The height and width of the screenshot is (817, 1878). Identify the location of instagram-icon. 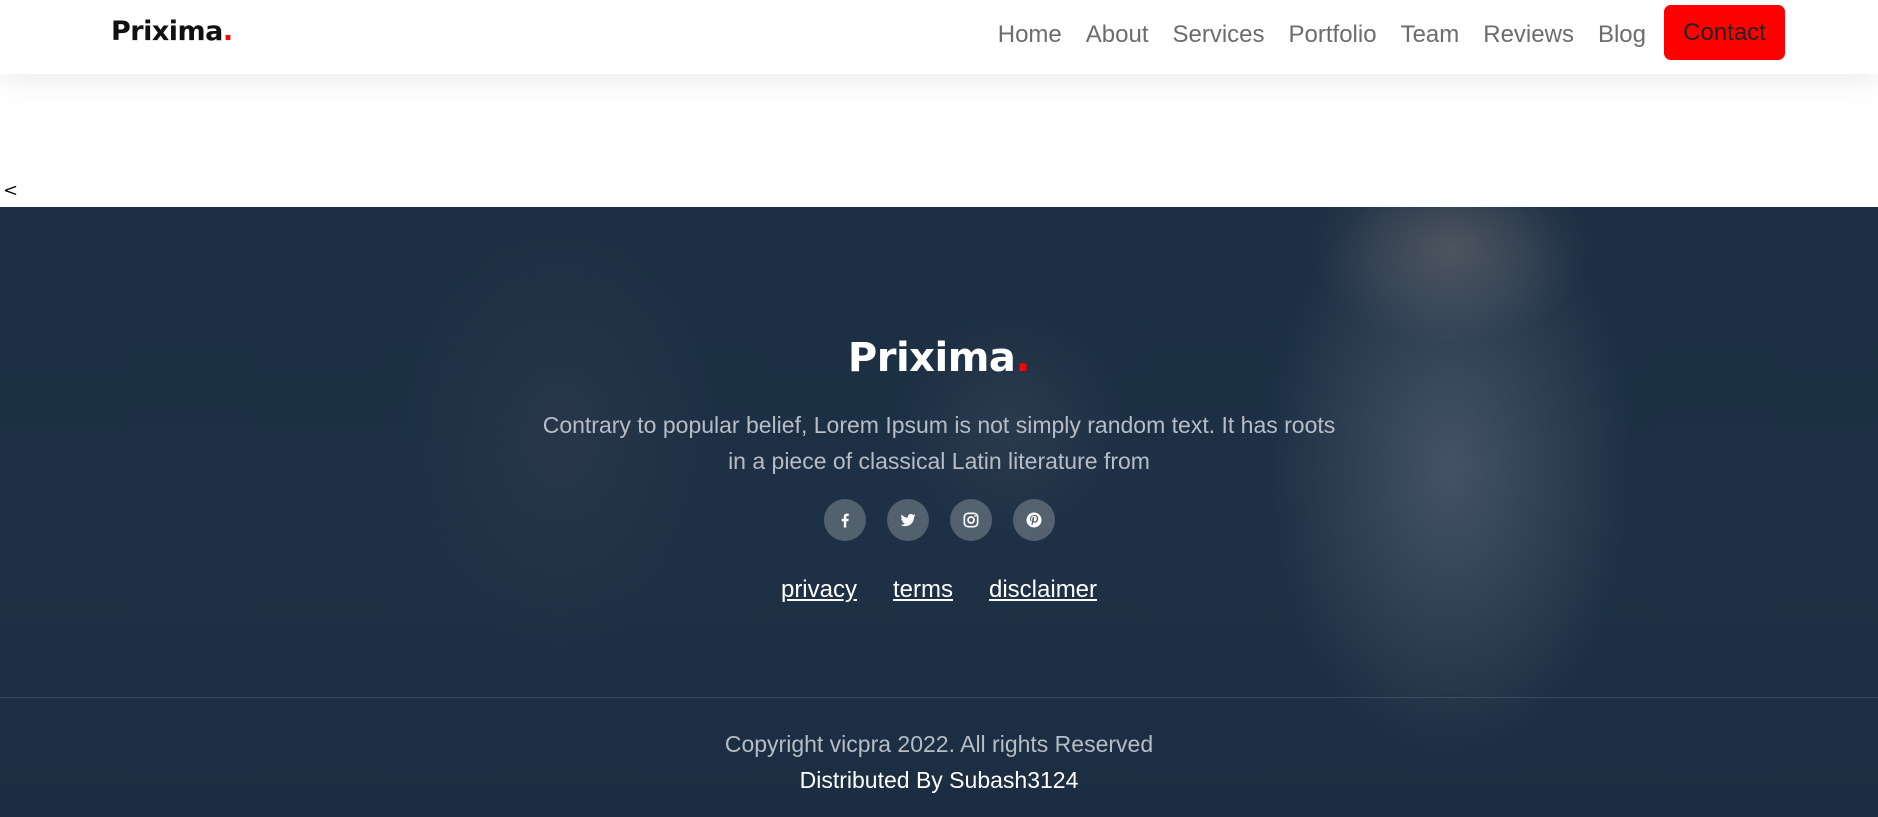
(970, 520).